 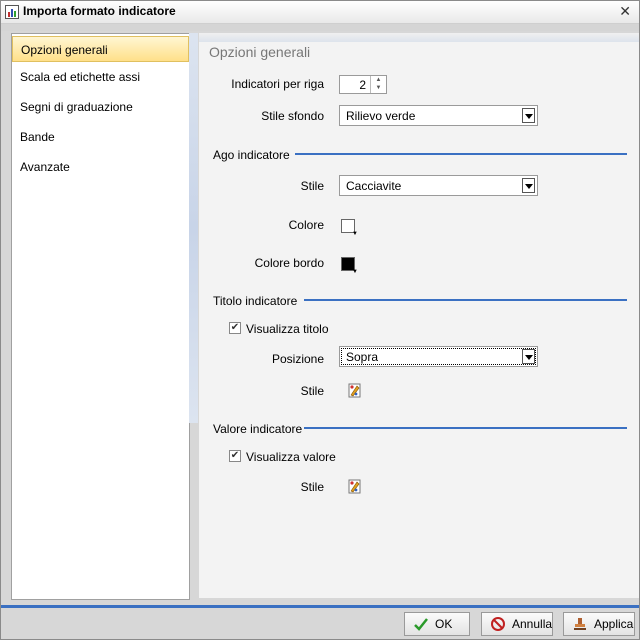 I want to click on app-icon, so click(x=12, y=12).